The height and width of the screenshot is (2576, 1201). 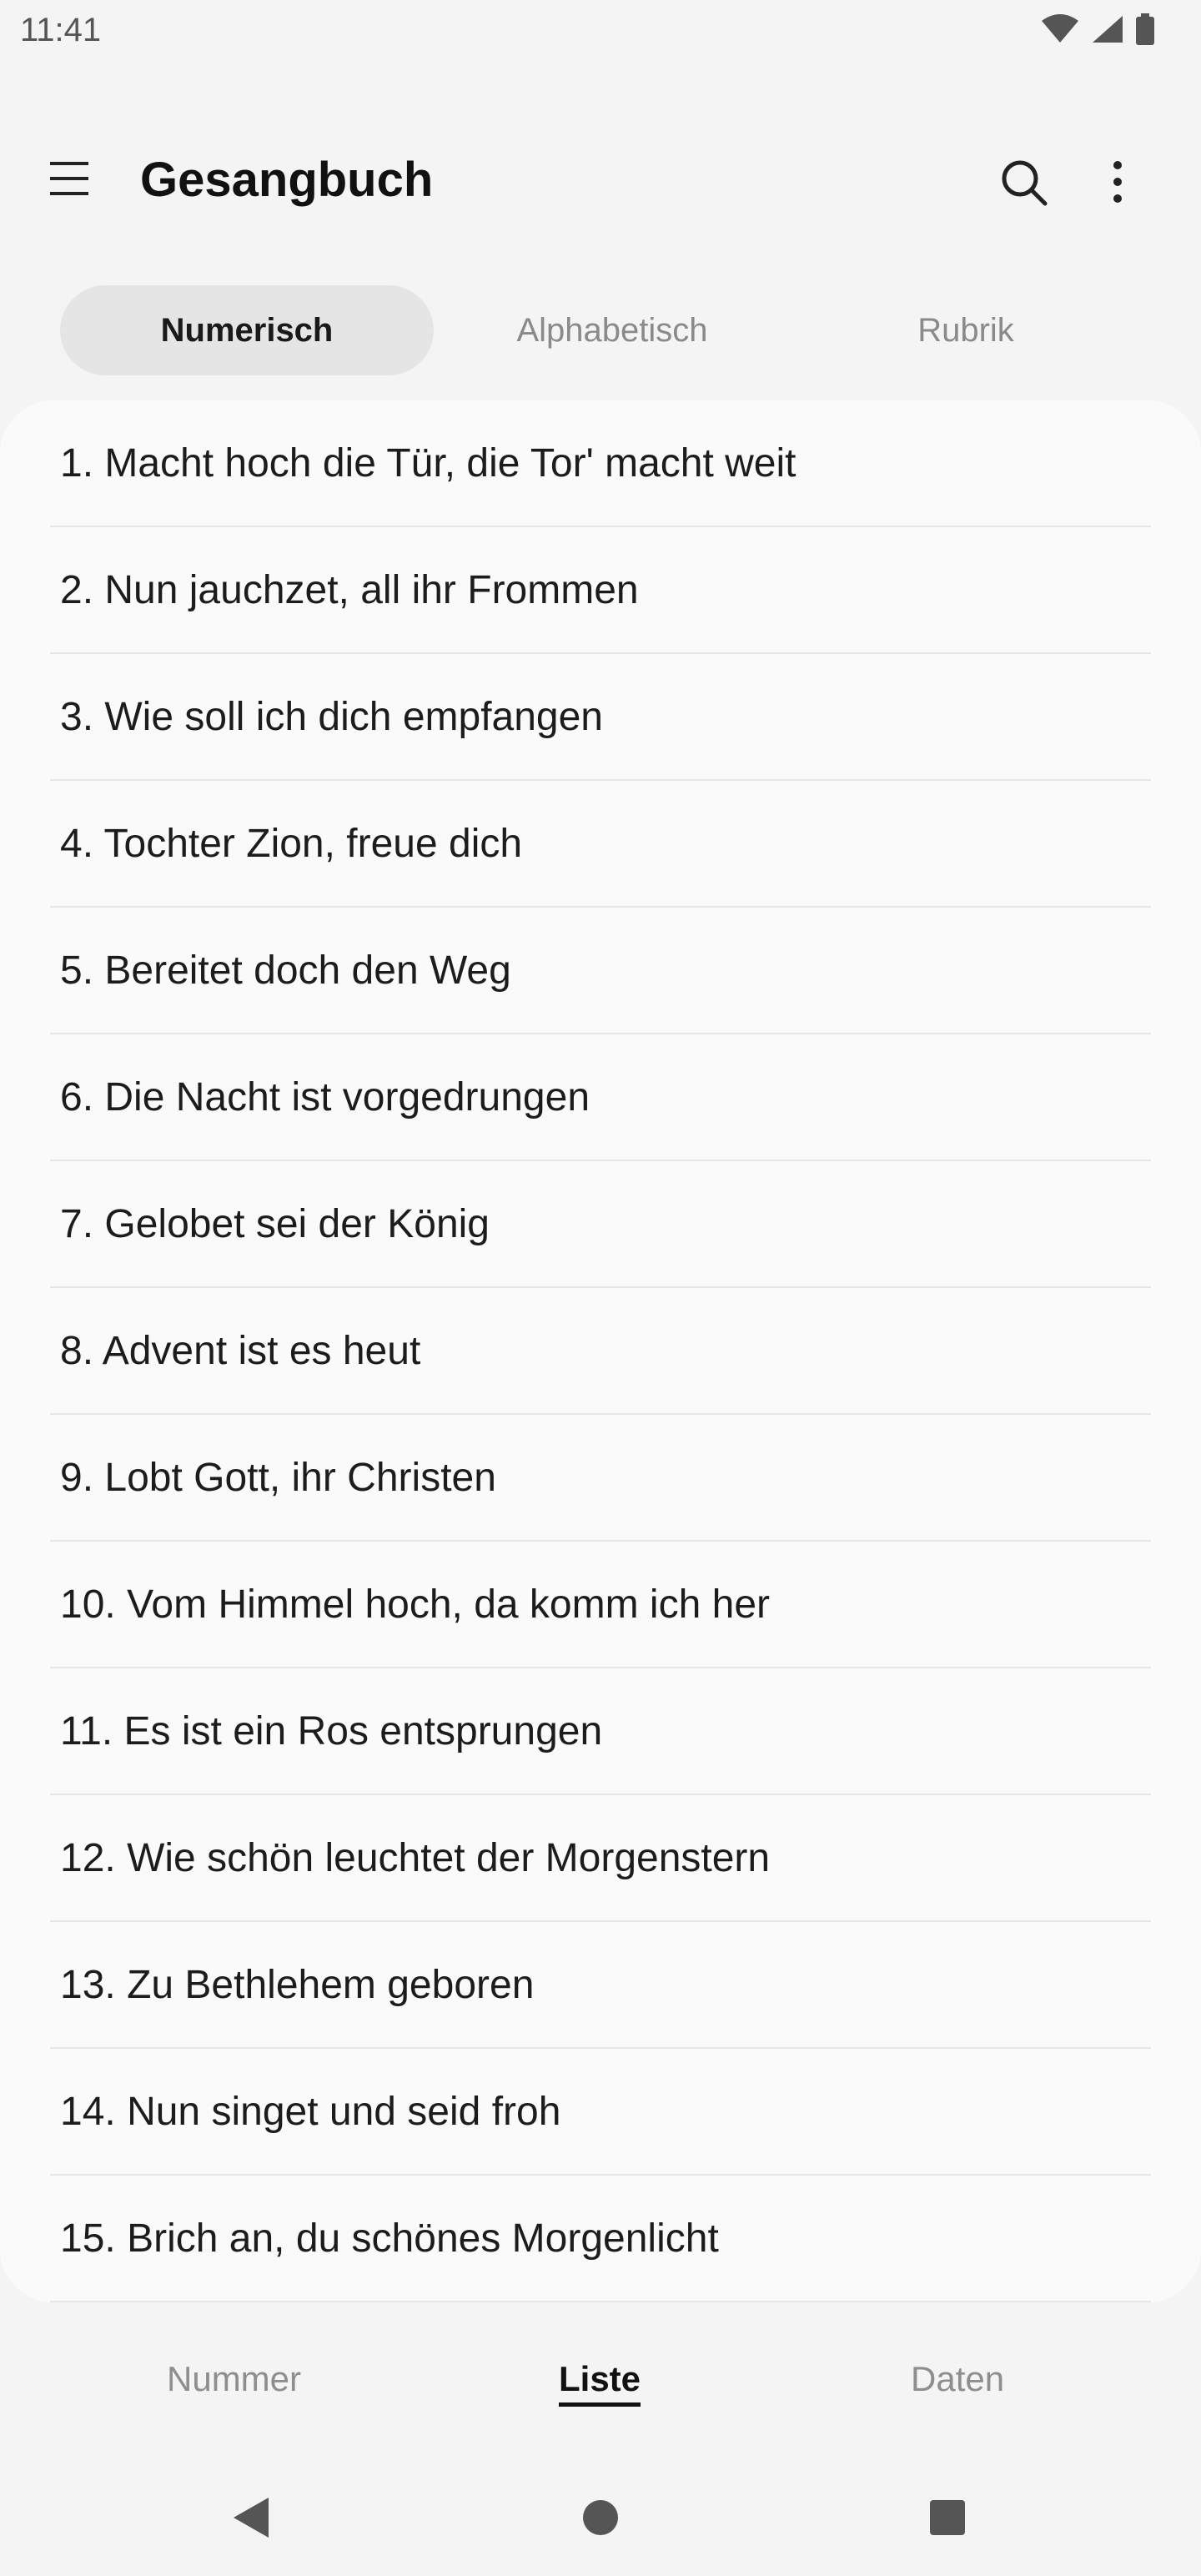 I want to click on nav-daten: Daten, so click(x=958, y=2379).